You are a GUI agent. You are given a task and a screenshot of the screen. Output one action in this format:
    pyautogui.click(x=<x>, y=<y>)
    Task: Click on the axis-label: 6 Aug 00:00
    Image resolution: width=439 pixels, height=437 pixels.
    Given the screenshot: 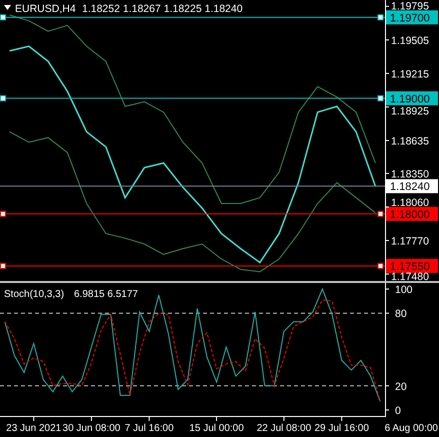 What is the action you would take?
    pyautogui.click(x=411, y=428)
    